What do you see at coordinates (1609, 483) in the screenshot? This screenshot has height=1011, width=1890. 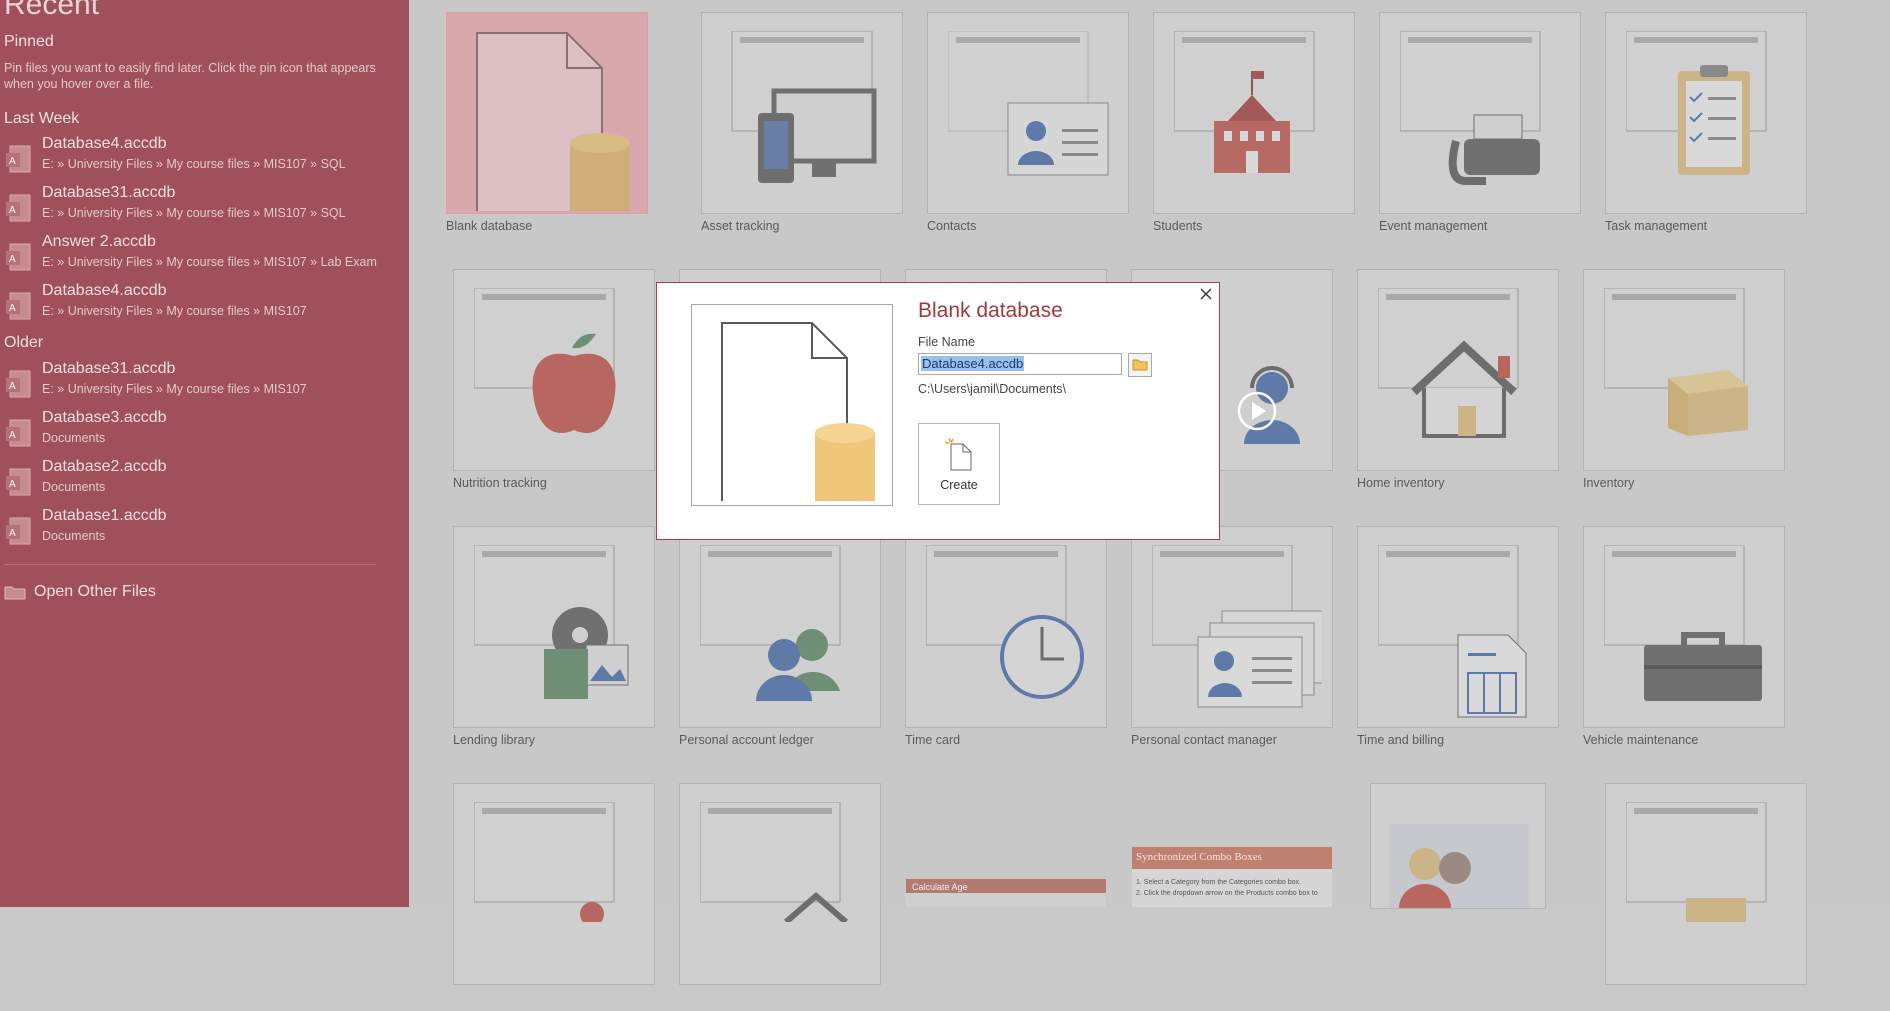 I see `template-label: Inventory` at bounding box center [1609, 483].